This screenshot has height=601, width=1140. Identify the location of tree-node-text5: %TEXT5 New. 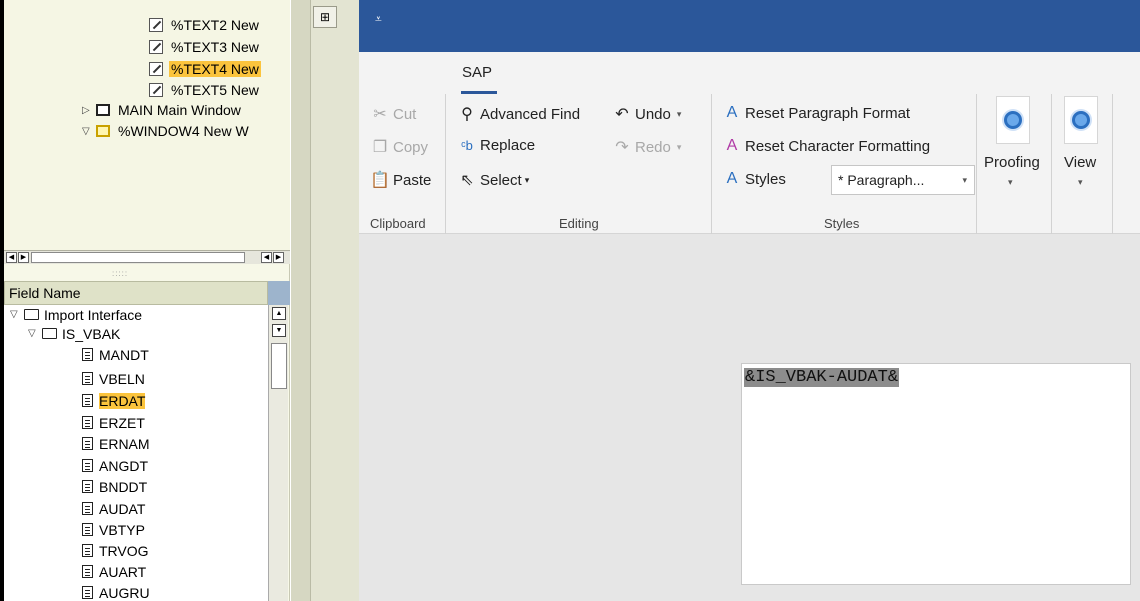
(205, 90).